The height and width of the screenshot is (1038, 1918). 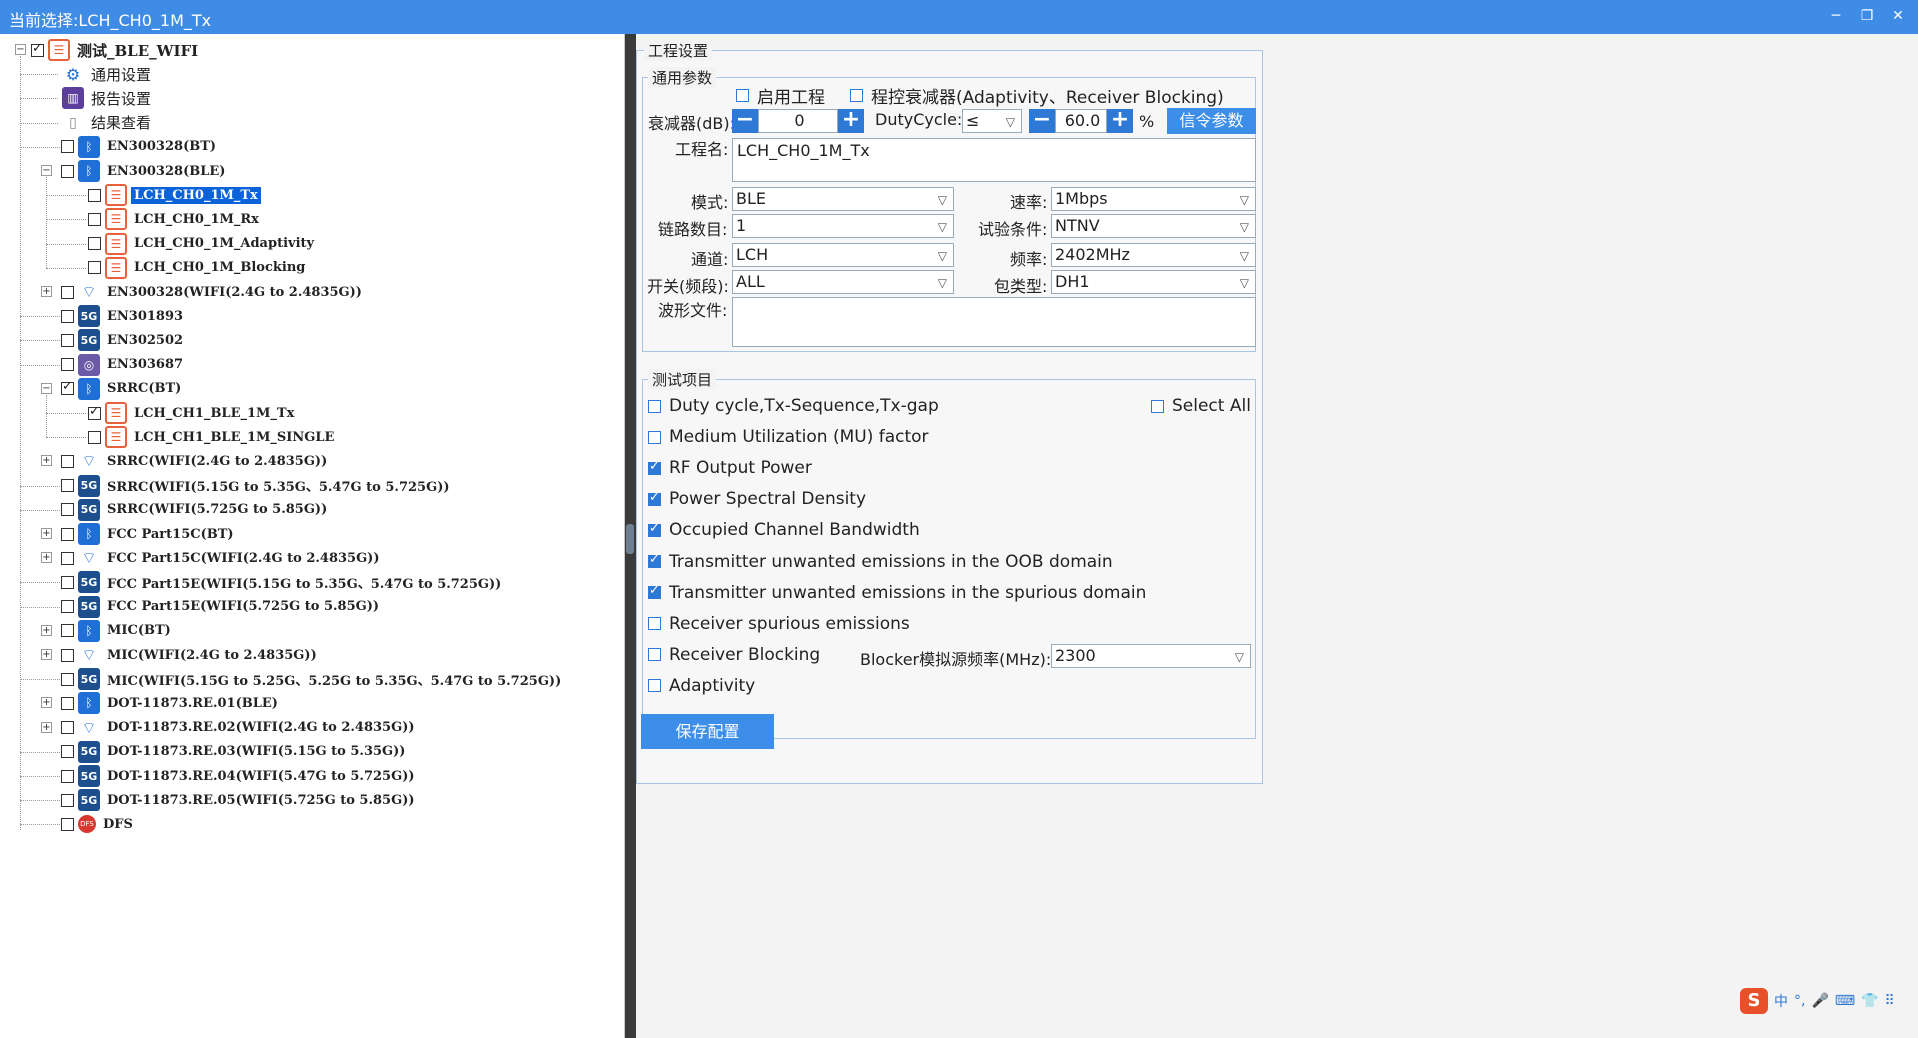 I want to click on tree-item: DFS DFS, so click(x=98, y=824).